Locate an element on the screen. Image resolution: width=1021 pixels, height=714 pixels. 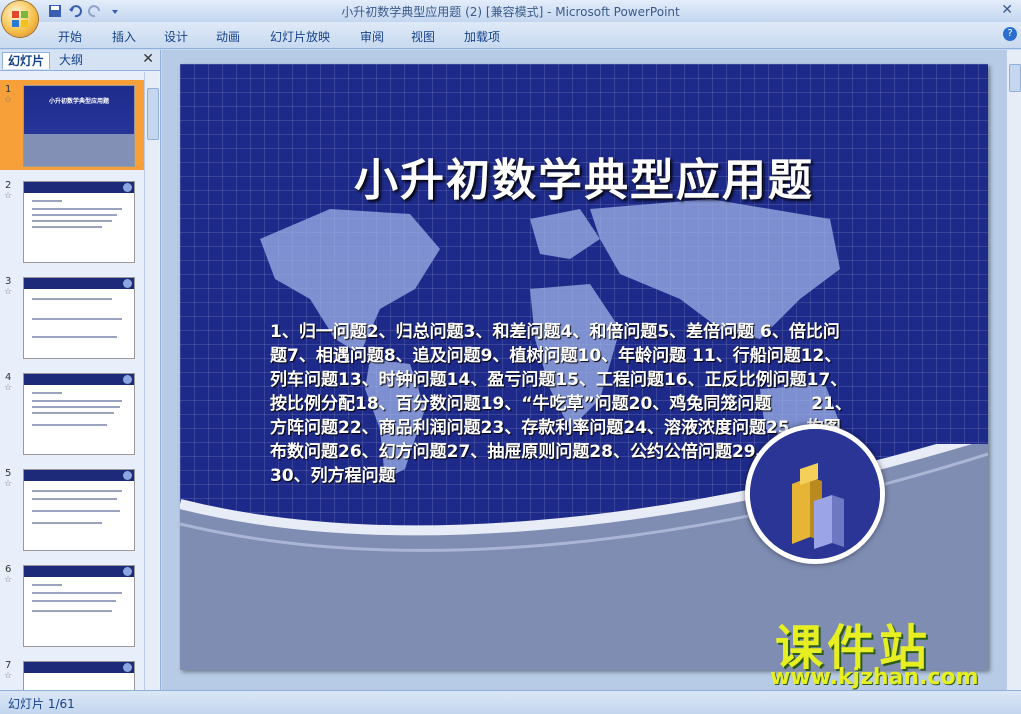
pane-tabs: 幻灯片 大纲 ✕ is located at coordinates (80, 60).